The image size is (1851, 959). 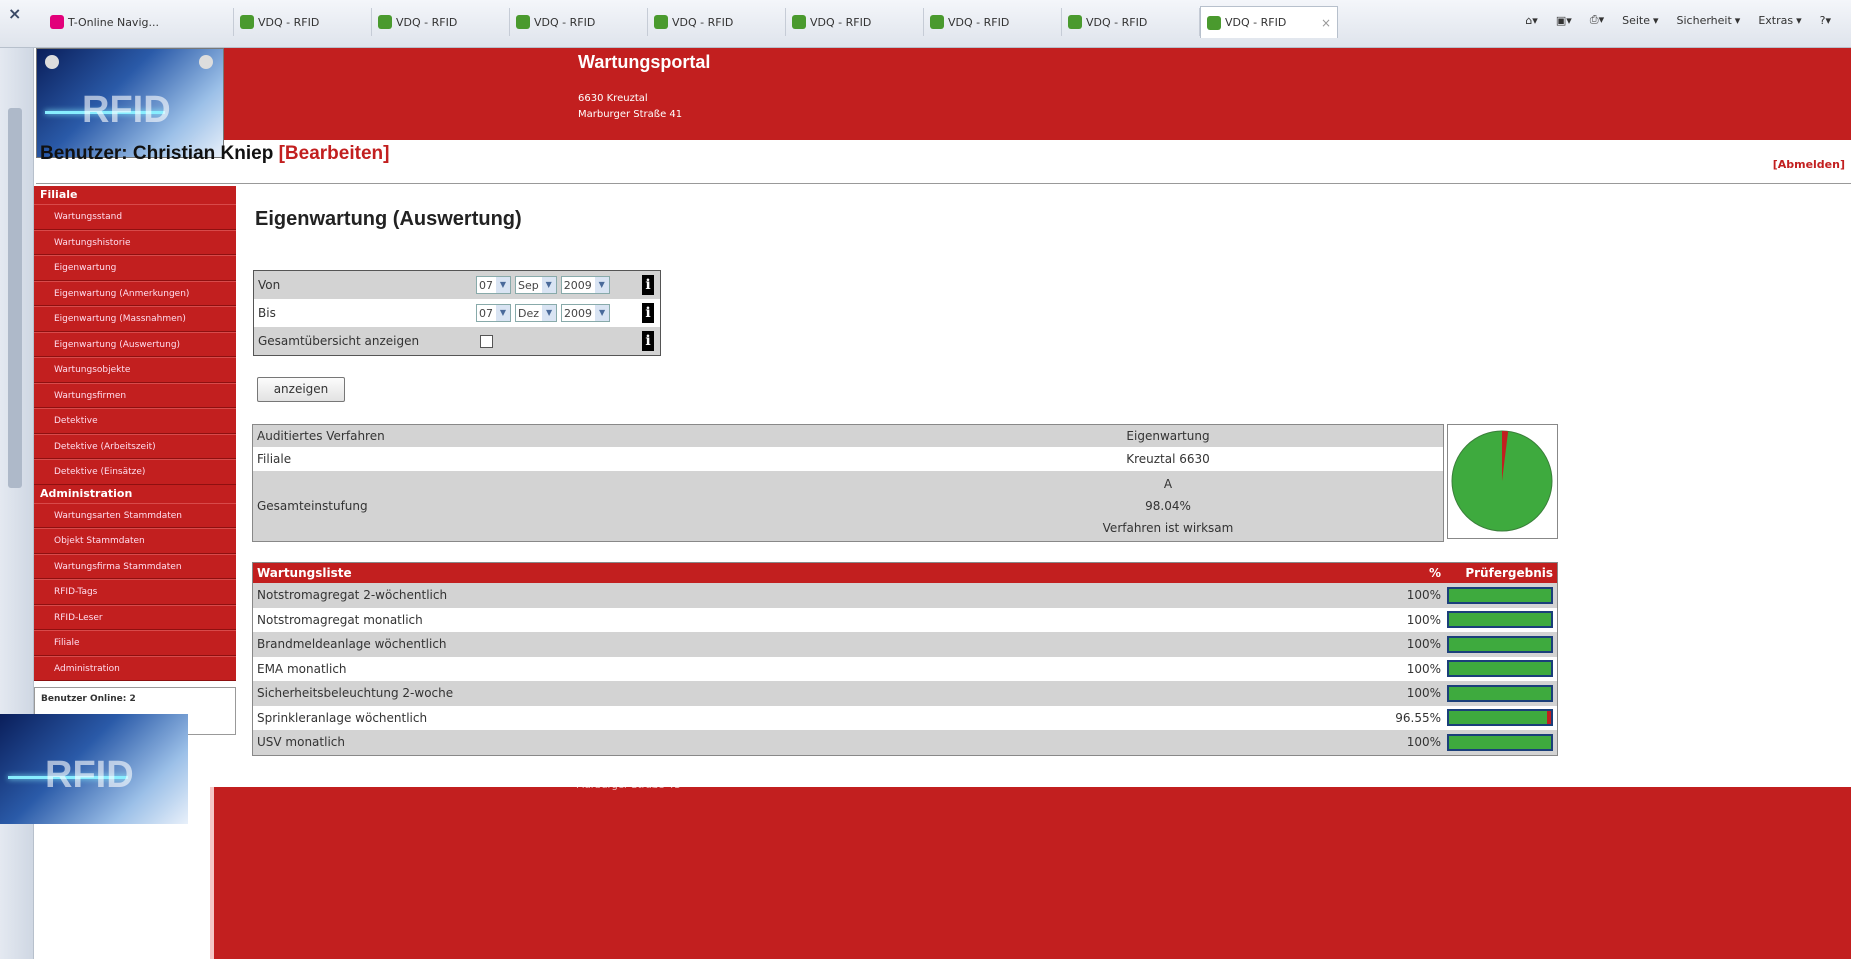 I want to click on header-percent: %, so click(x=1434, y=573).